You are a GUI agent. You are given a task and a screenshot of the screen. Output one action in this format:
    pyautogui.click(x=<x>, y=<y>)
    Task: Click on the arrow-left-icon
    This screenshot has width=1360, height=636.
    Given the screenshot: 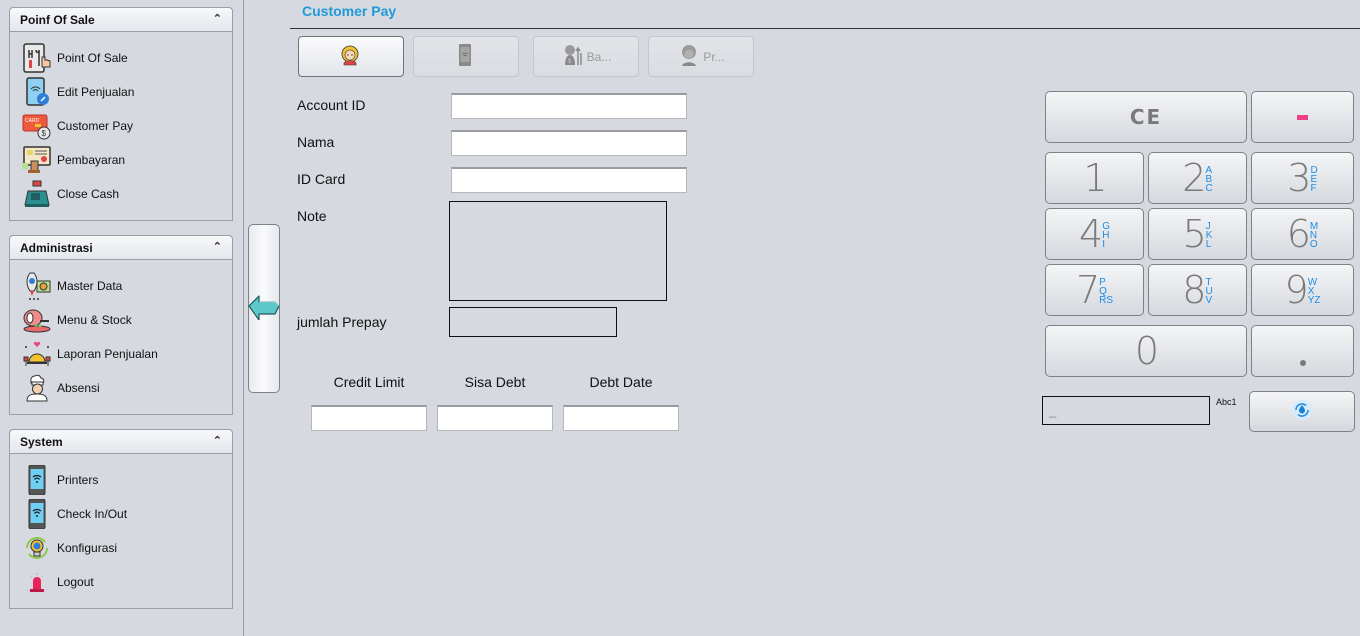 What is the action you would take?
    pyautogui.click(x=264, y=308)
    